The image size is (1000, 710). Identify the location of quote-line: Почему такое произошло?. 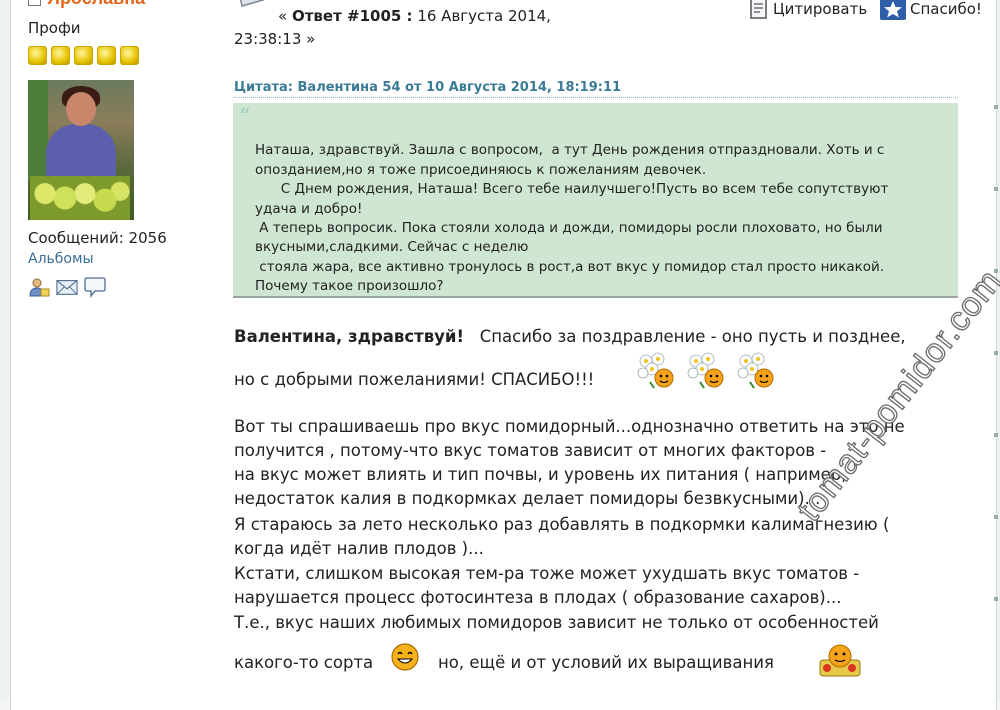
(349, 286).